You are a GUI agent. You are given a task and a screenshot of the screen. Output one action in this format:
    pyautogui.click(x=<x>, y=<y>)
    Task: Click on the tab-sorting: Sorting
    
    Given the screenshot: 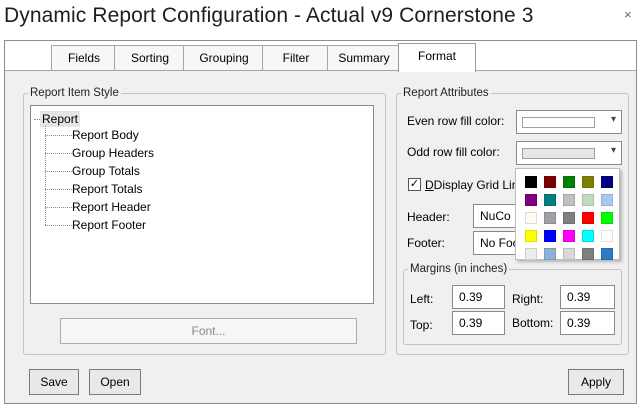 What is the action you would take?
    pyautogui.click(x=150, y=58)
    